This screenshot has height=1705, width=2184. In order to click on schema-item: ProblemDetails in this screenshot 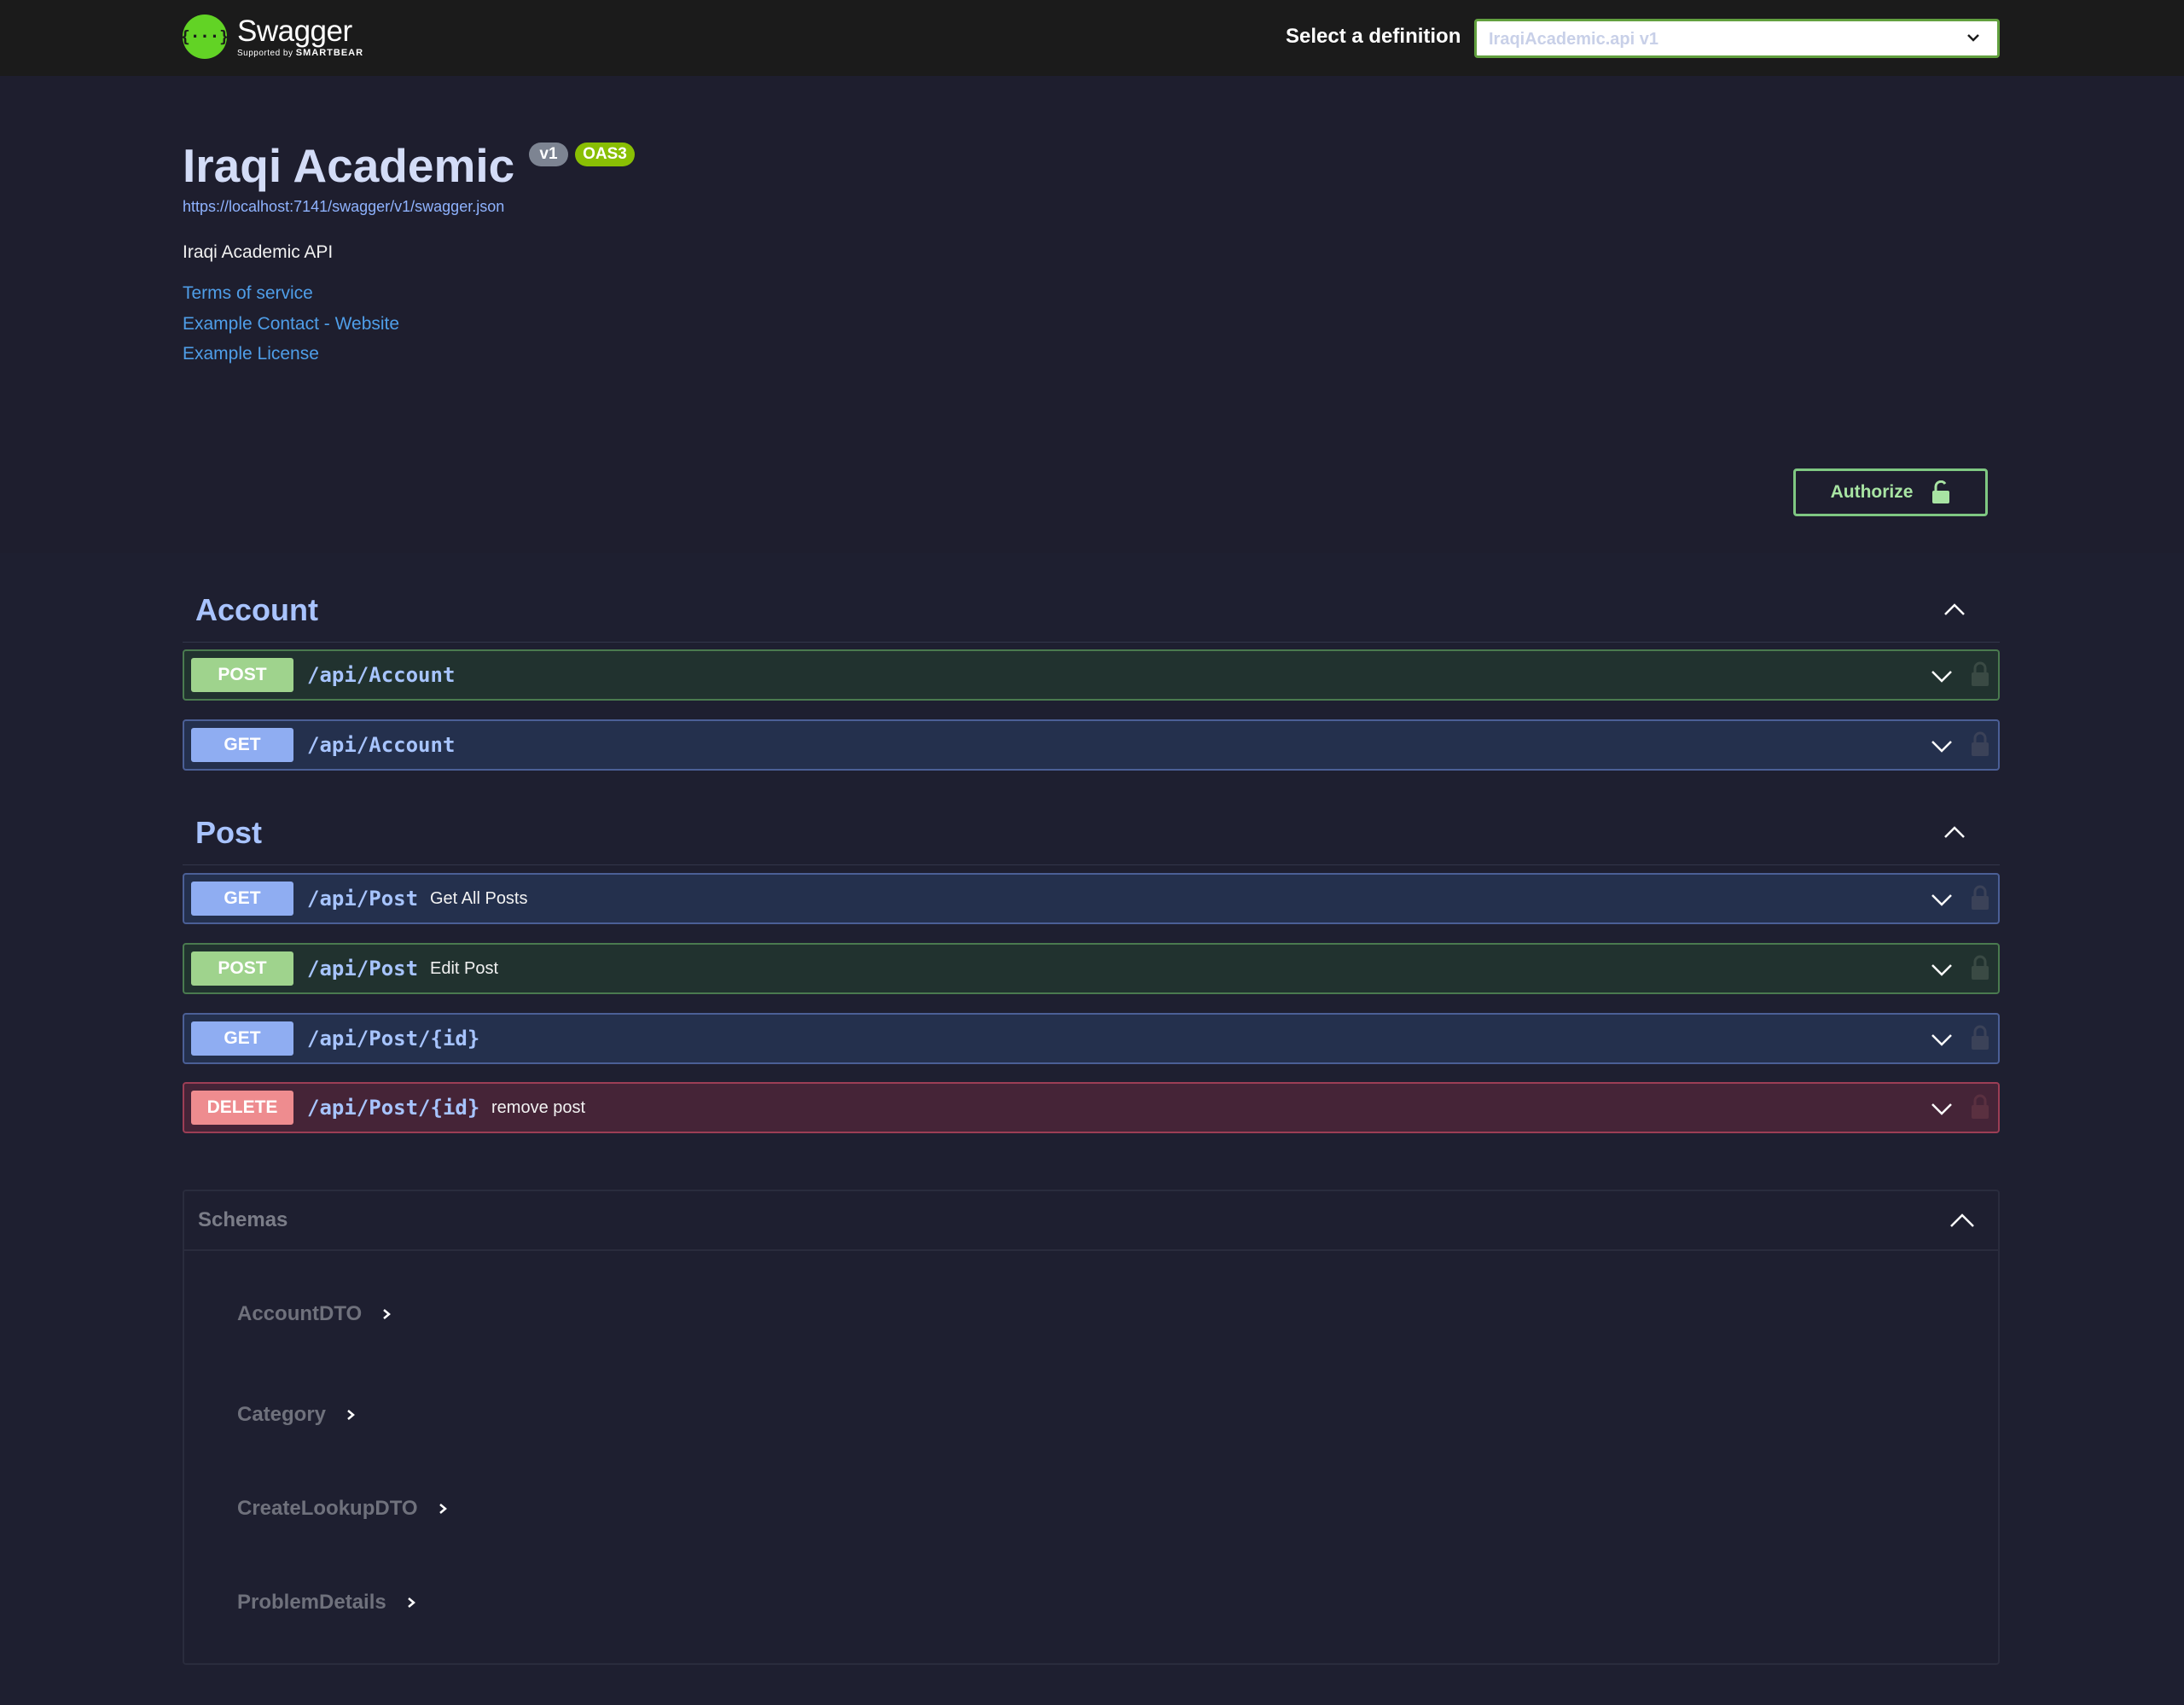, I will do `click(327, 1603)`.